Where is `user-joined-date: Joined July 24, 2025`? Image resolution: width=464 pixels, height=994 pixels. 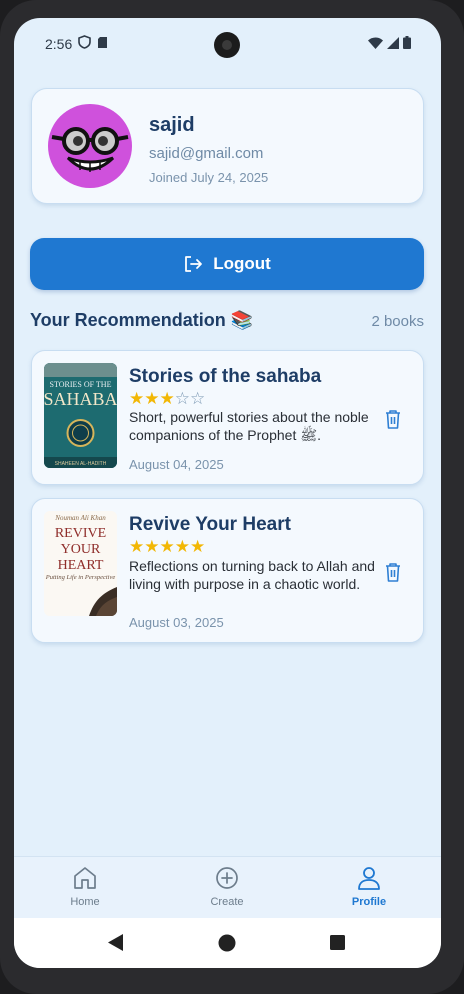
user-joined-date: Joined July 24, 2025 is located at coordinates (209, 177).